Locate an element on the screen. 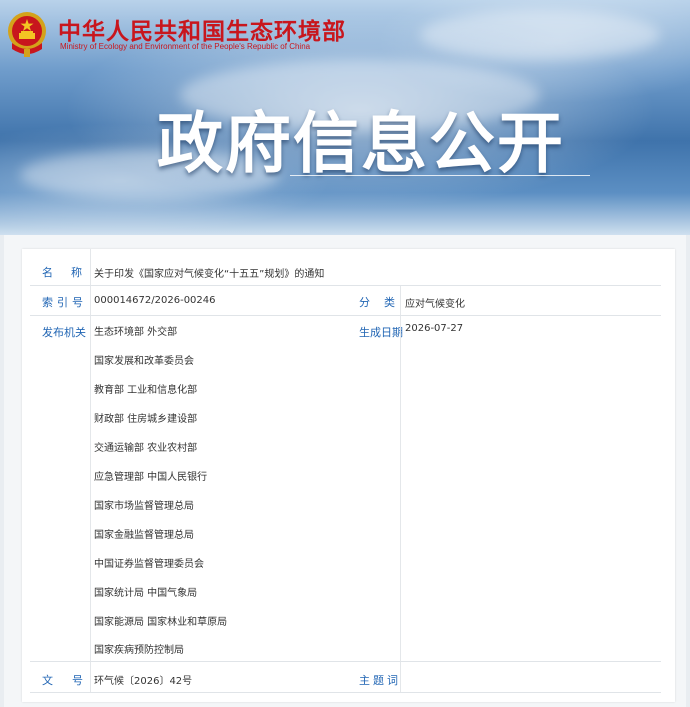  banner-divider is located at coordinates (440, 175).